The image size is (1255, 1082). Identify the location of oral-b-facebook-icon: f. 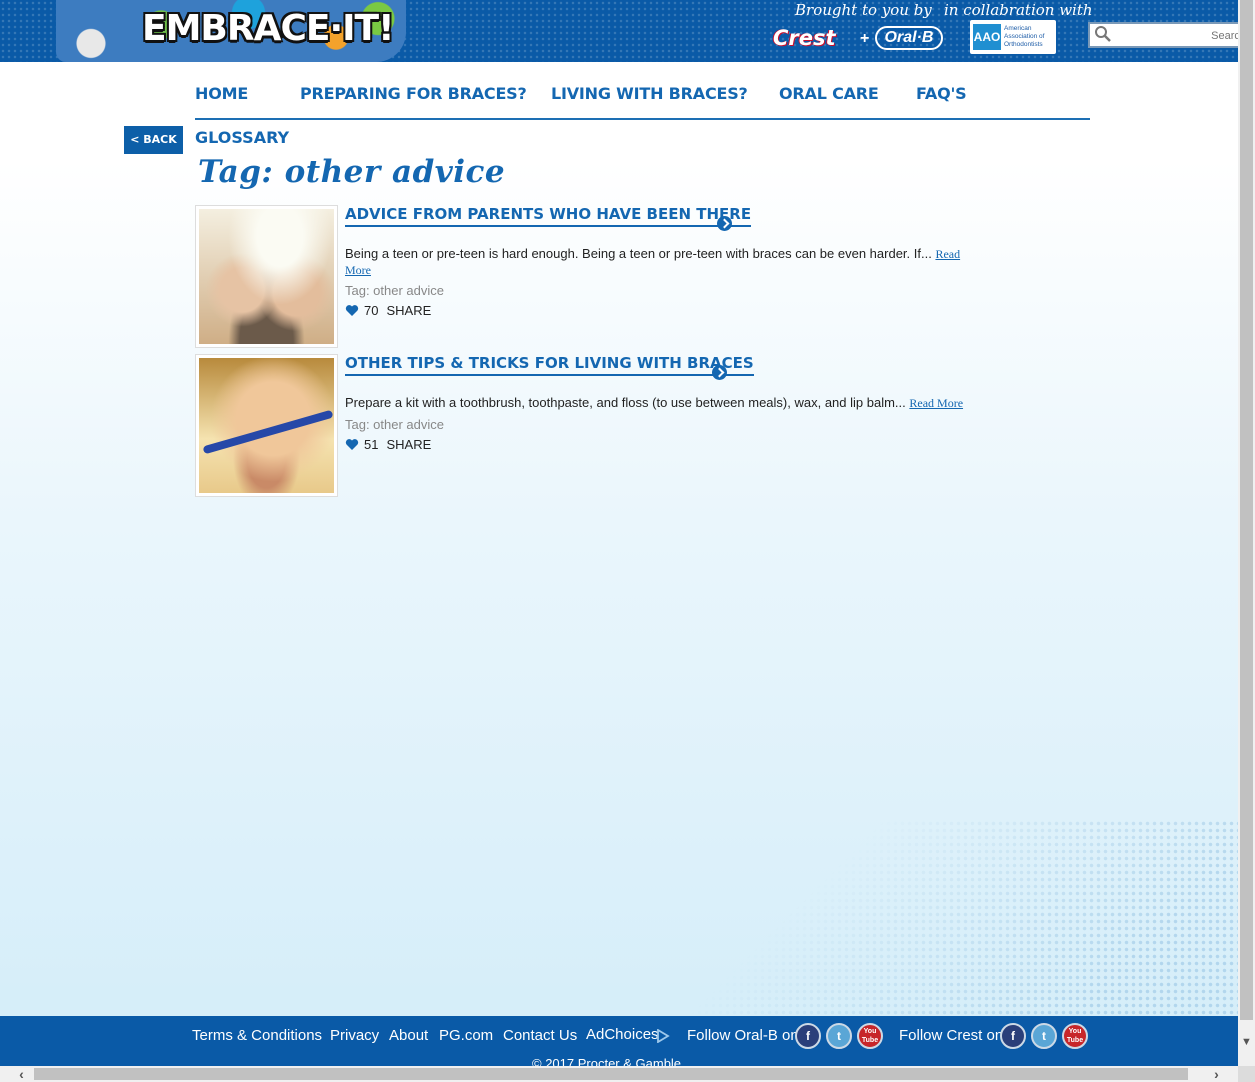
(808, 1036).